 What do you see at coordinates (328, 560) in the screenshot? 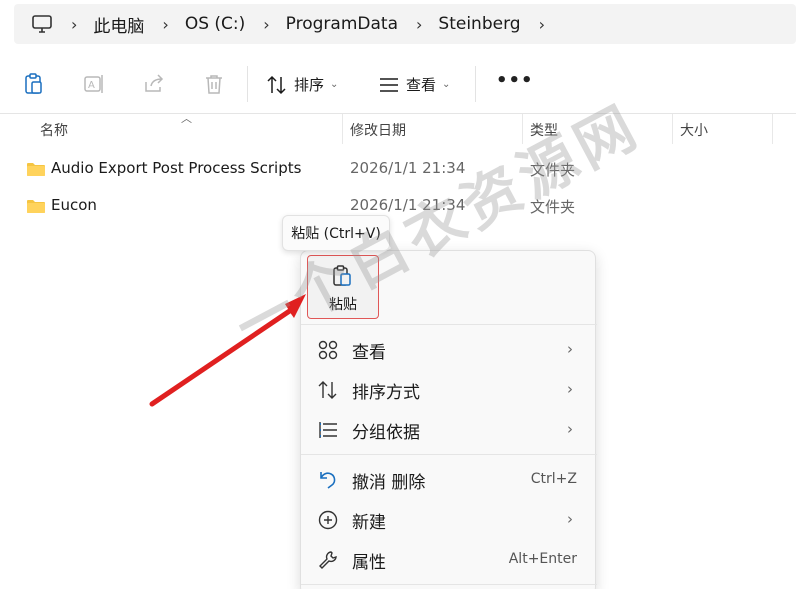
I see `properties-wrench-icon` at bounding box center [328, 560].